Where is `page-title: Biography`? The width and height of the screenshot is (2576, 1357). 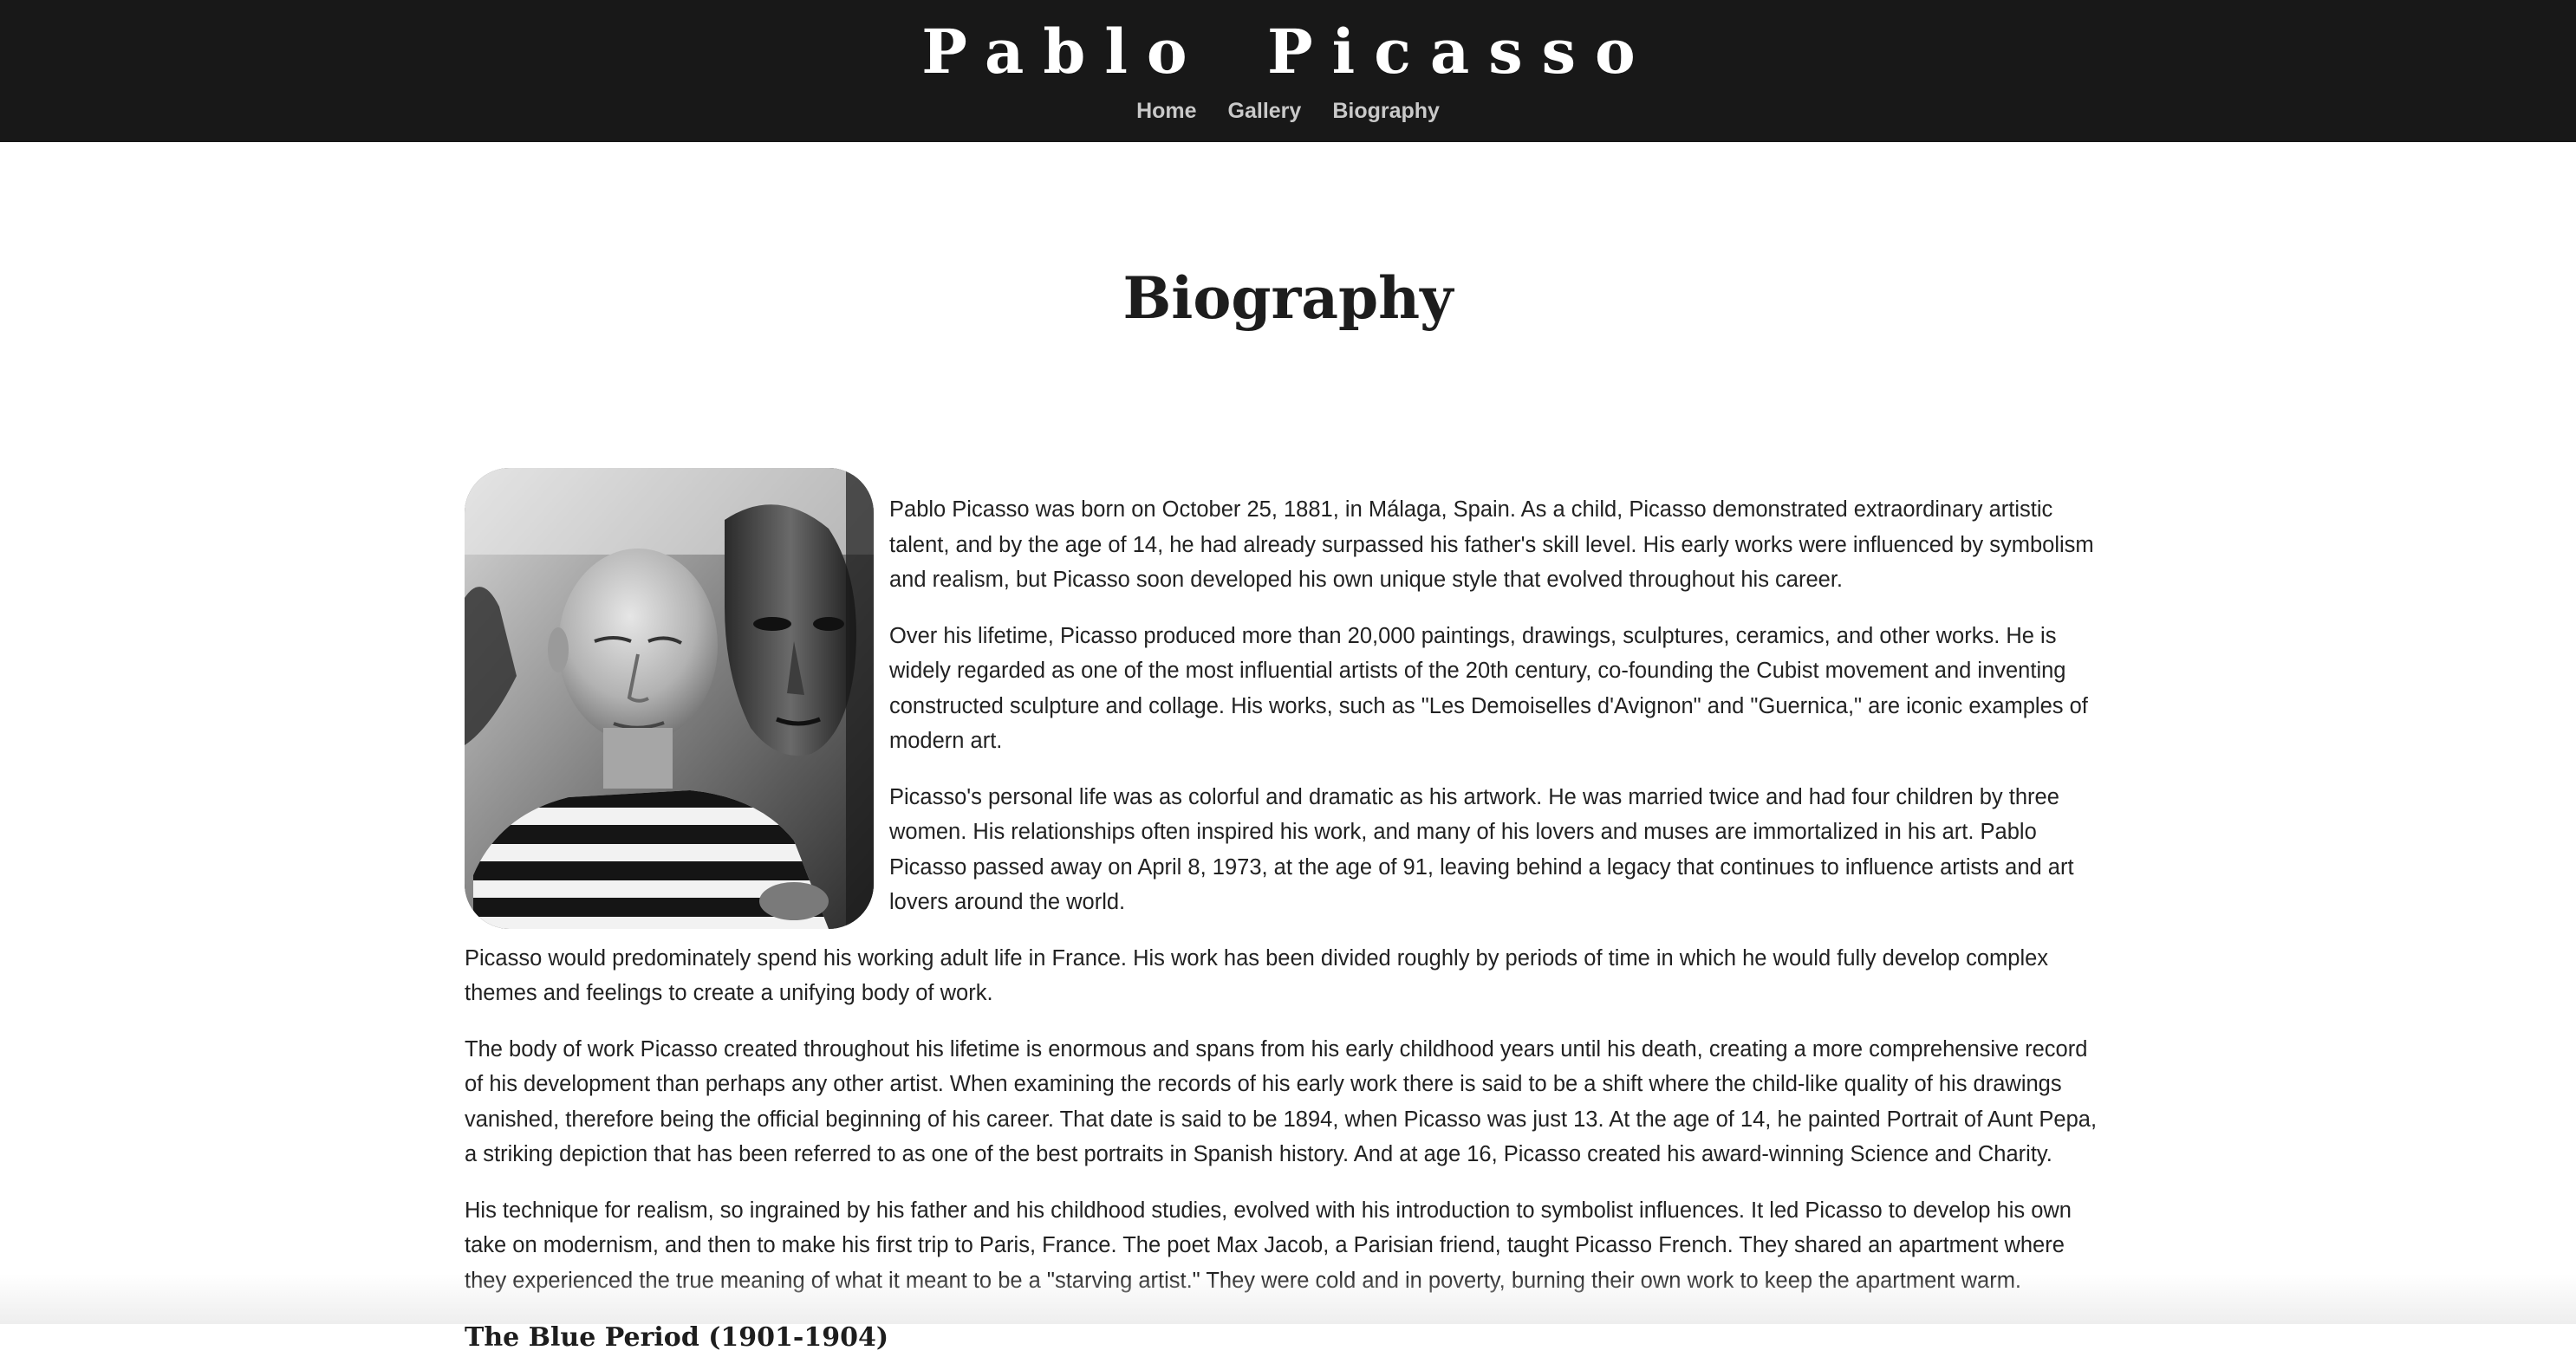 page-title: Biography is located at coordinates (1288, 298).